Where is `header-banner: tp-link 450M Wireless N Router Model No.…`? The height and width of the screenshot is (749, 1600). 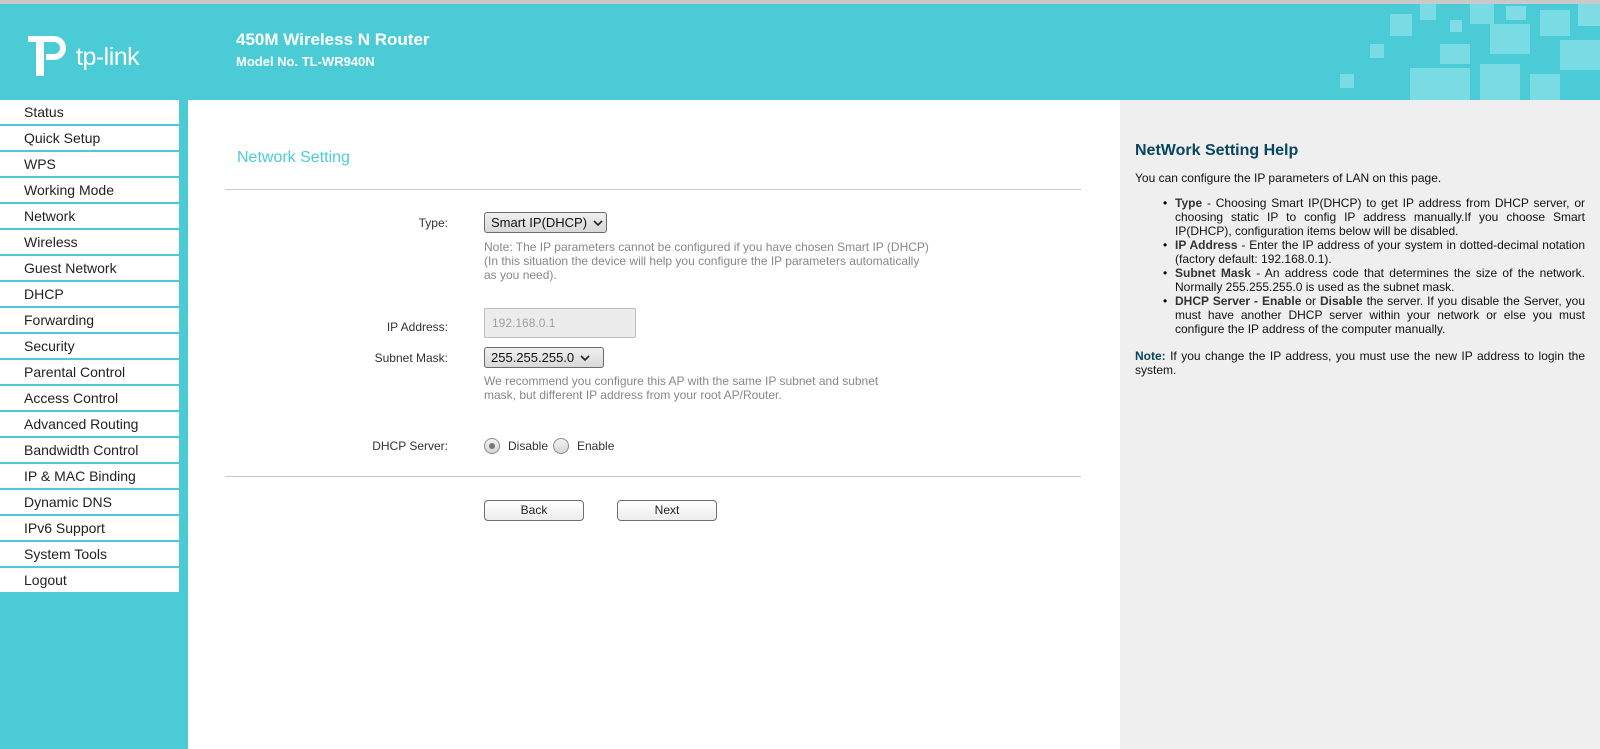 header-banner: tp-link 450M Wireless N Router Model No.… is located at coordinates (800, 52).